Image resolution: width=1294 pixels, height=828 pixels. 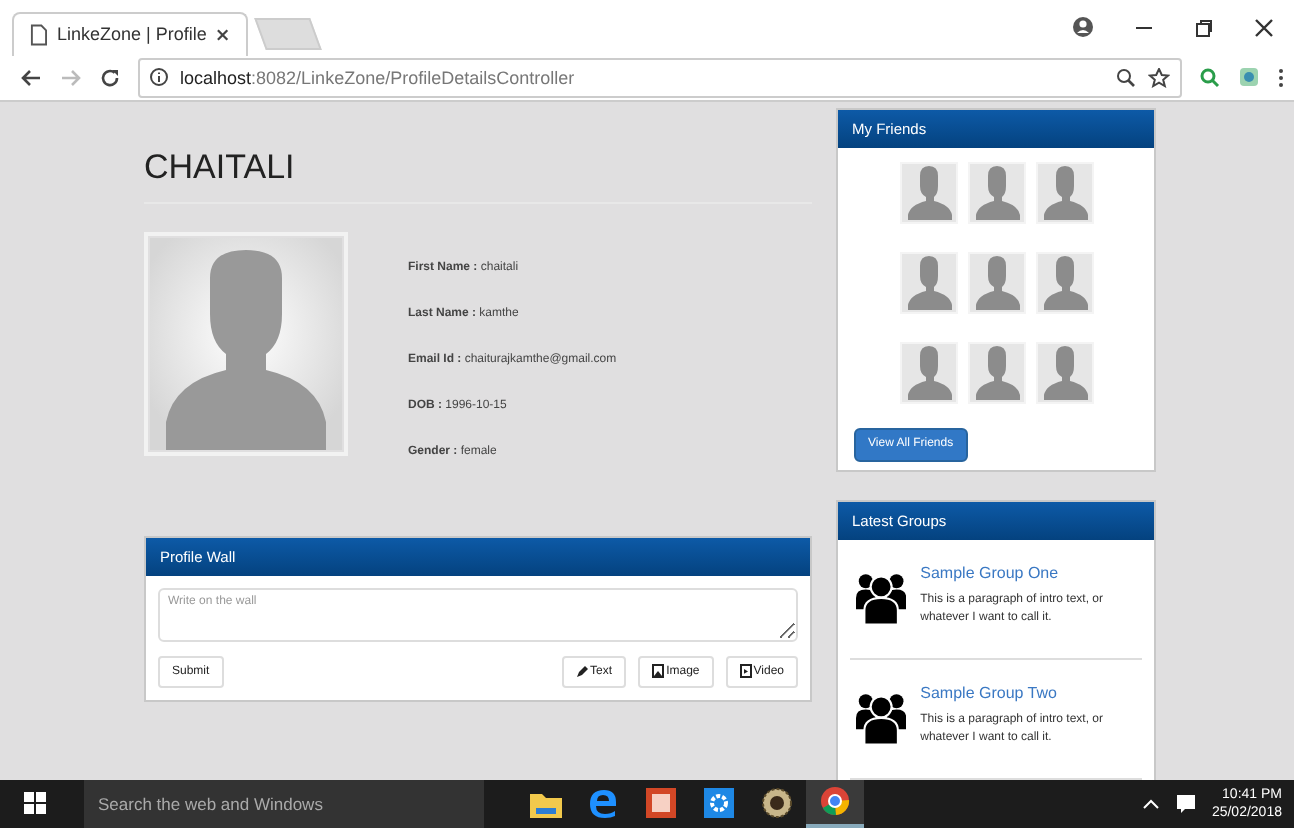 What do you see at coordinates (1159, 77) in the screenshot?
I see `star-icon` at bounding box center [1159, 77].